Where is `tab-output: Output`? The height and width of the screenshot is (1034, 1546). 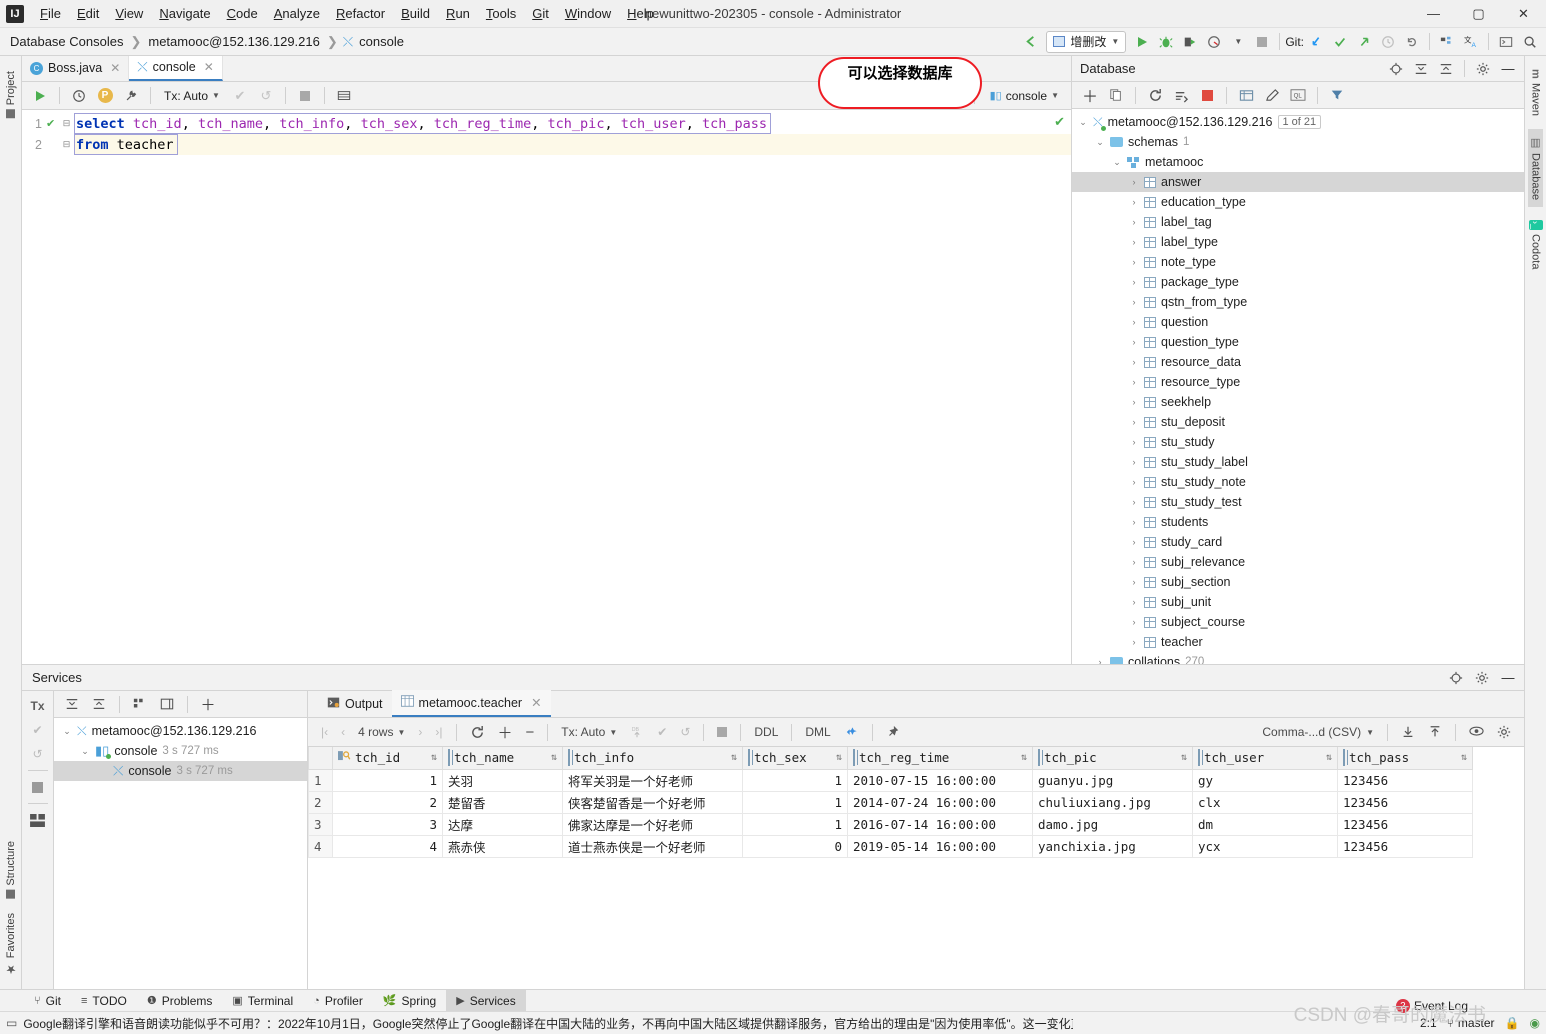 tab-output: Output is located at coordinates (355, 703).